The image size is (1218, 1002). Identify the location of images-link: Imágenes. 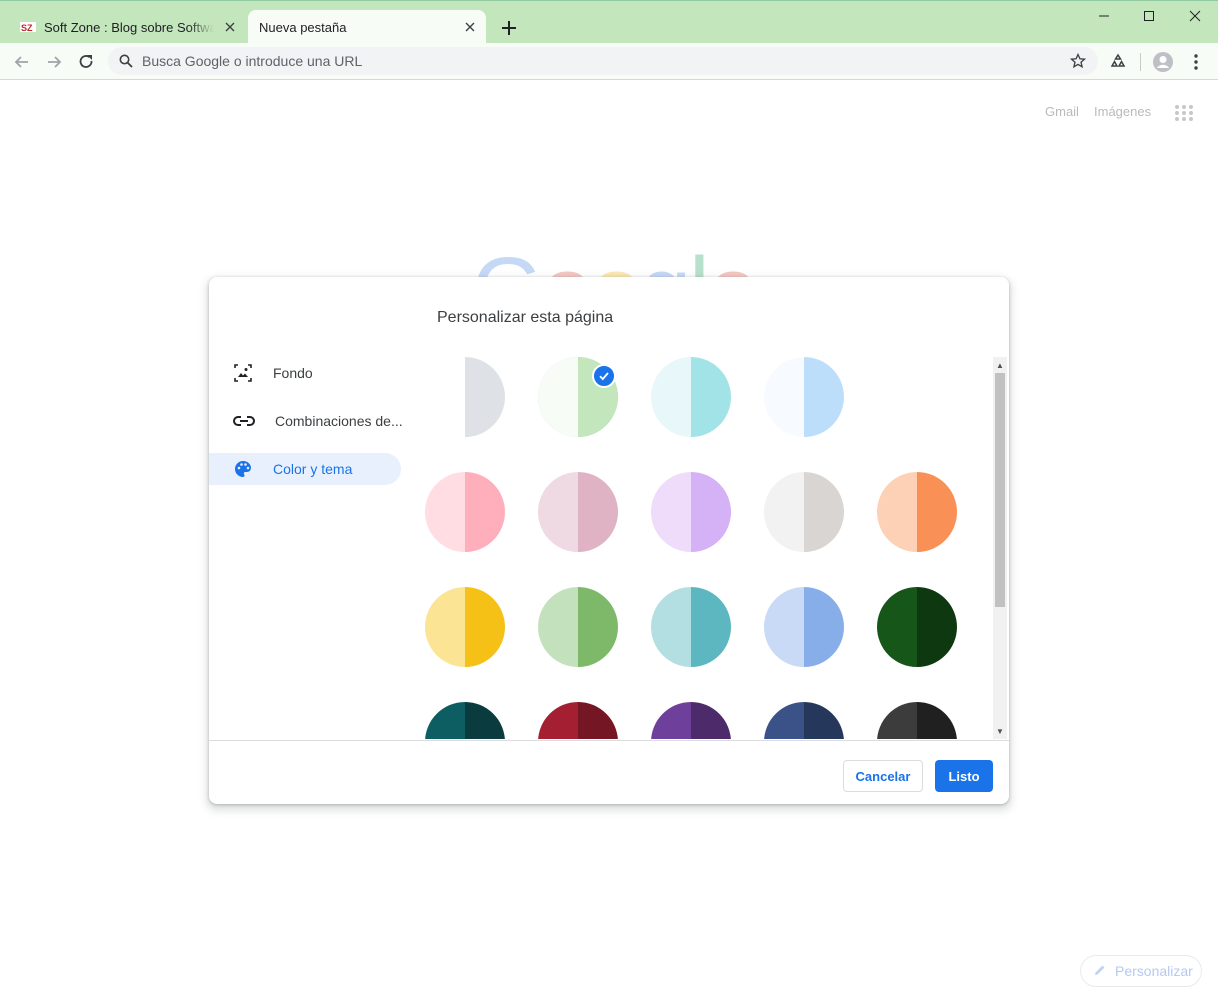
(1122, 111).